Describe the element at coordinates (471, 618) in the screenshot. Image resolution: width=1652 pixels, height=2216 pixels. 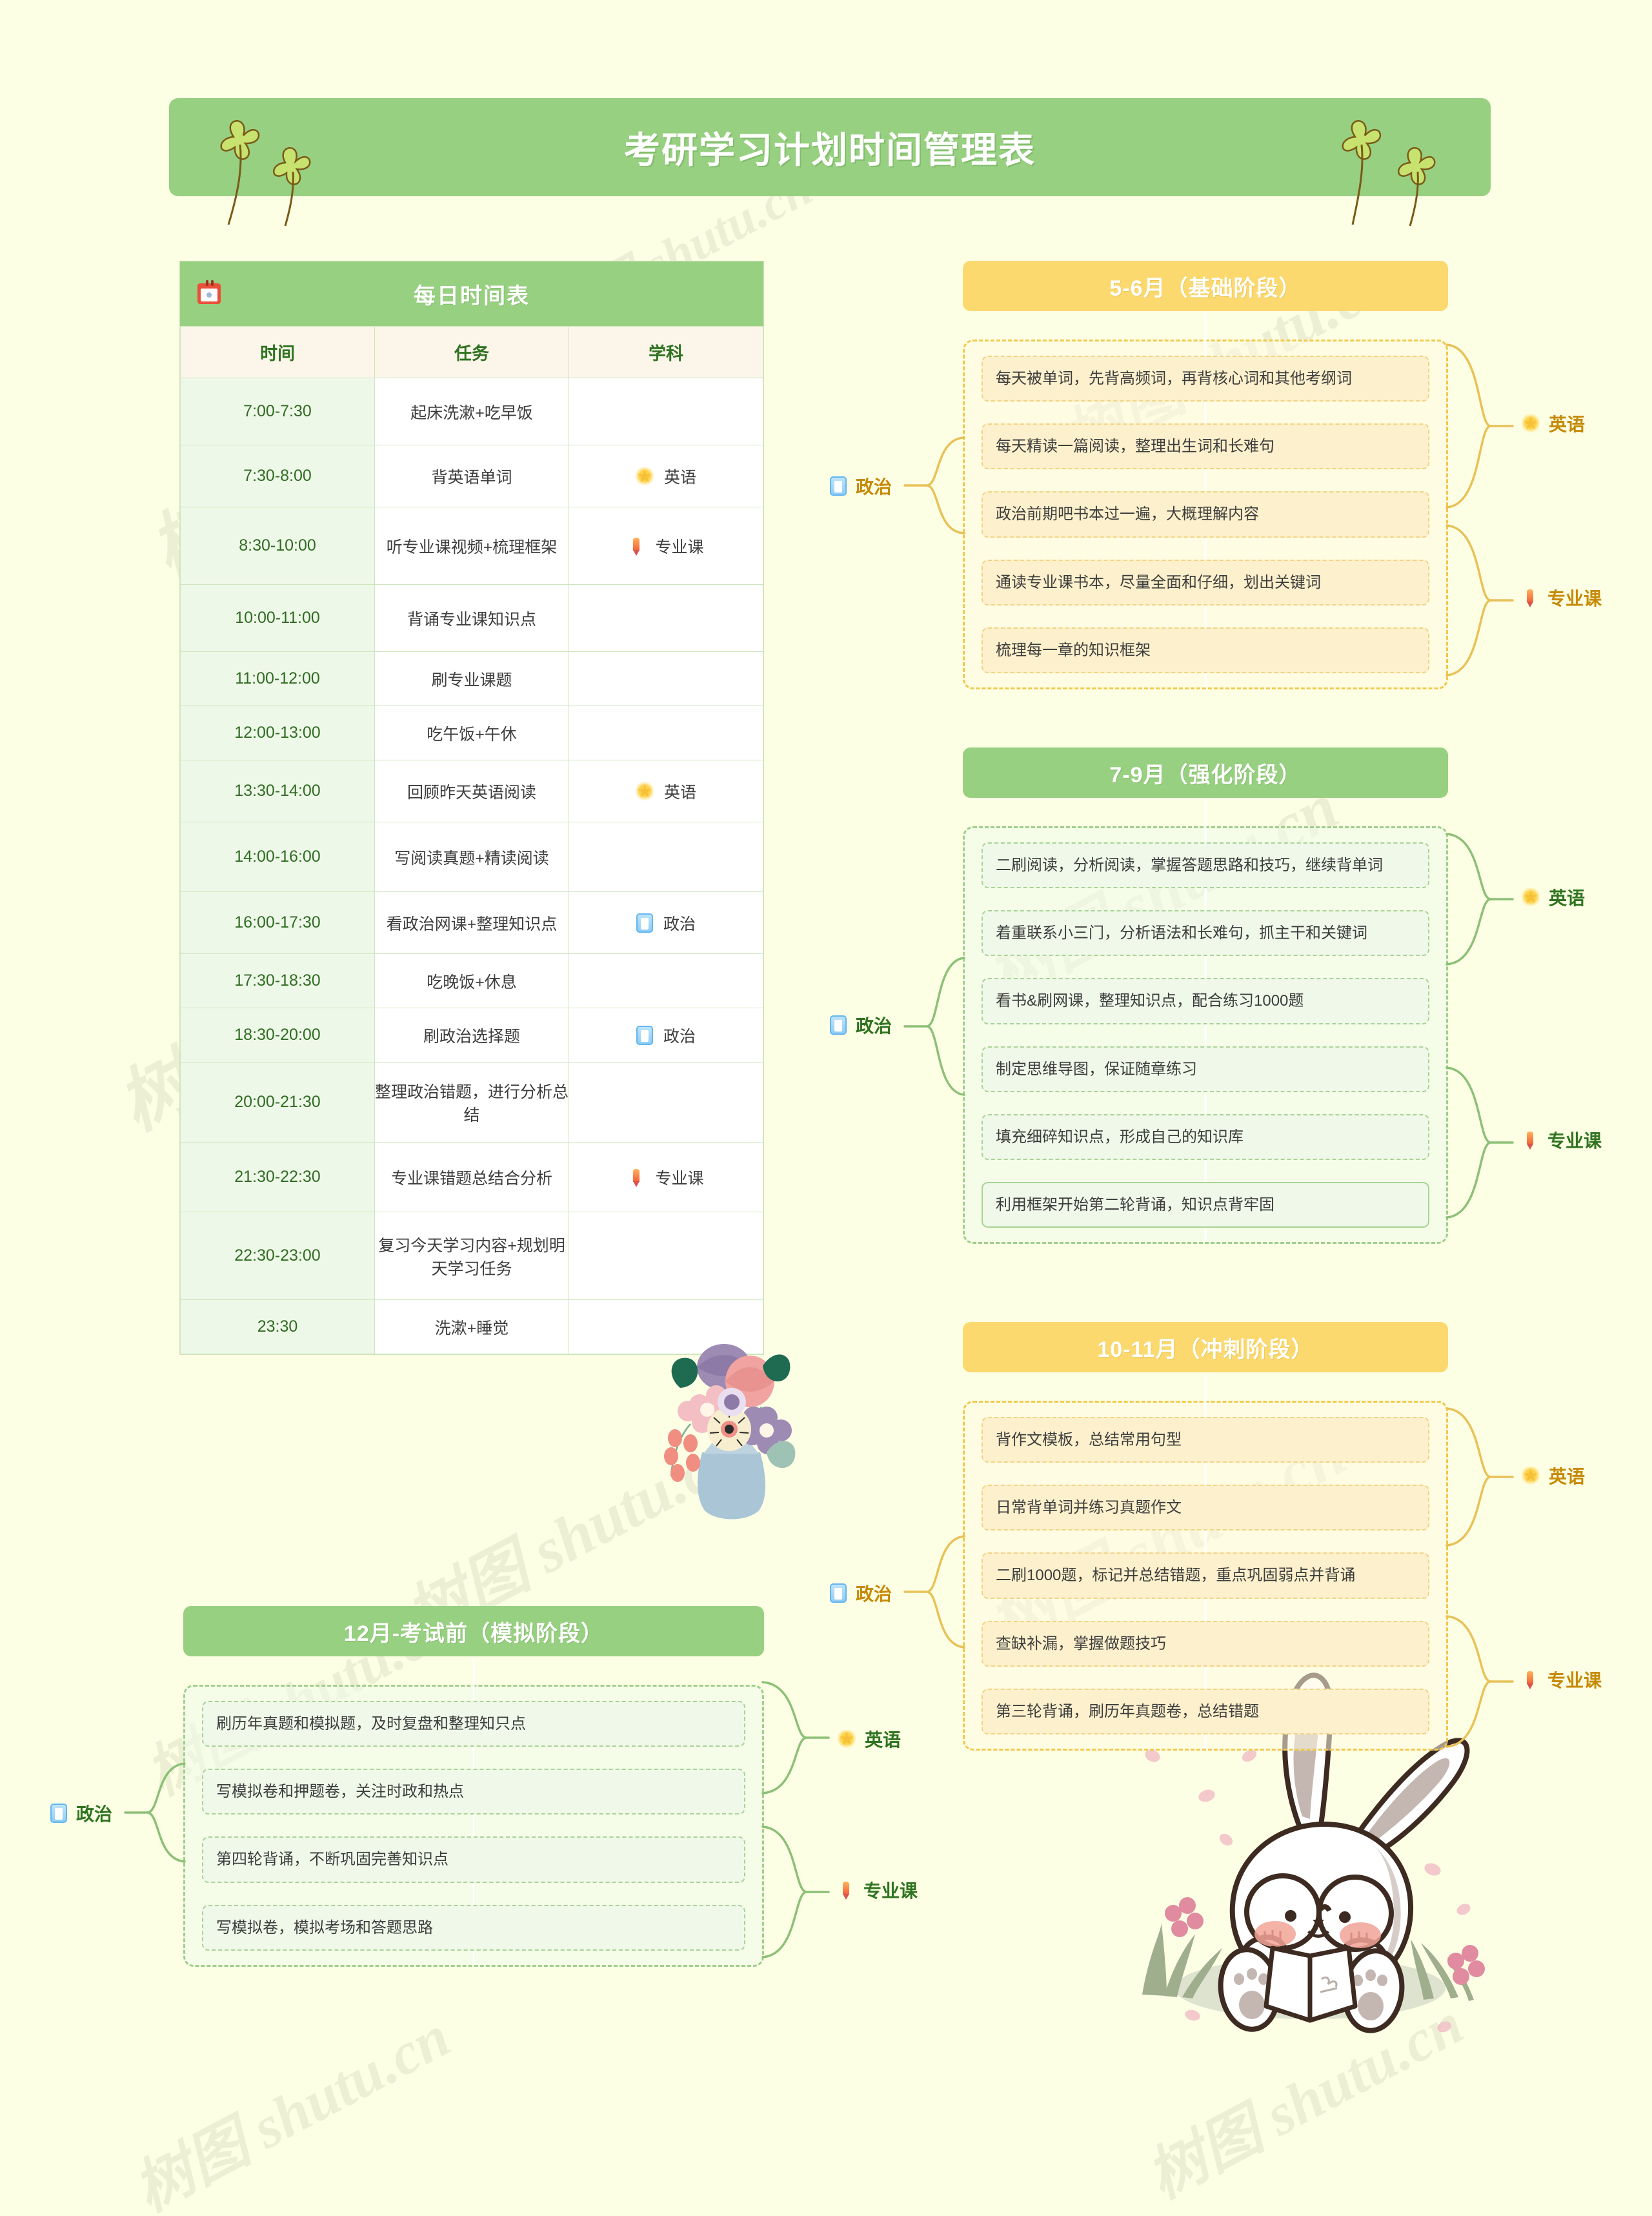
I see `row-task: 背诵专业课知识点` at that location.